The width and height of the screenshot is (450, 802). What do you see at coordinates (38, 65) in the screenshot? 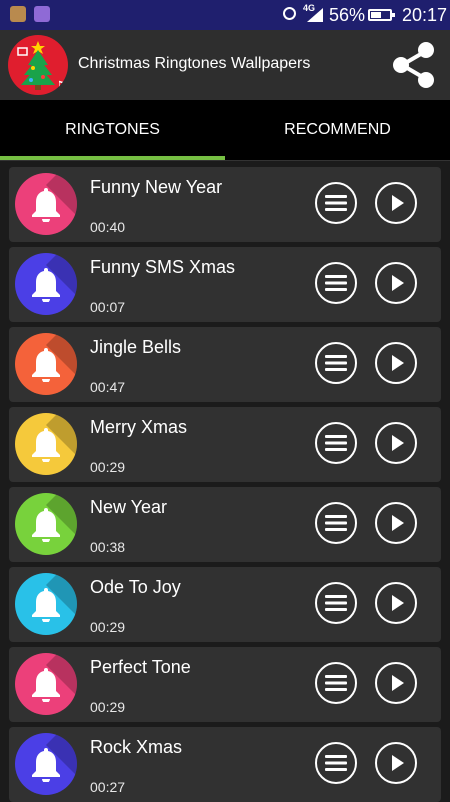
I see `christmas-tree-icon: ♫` at bounding box center [38, 65].